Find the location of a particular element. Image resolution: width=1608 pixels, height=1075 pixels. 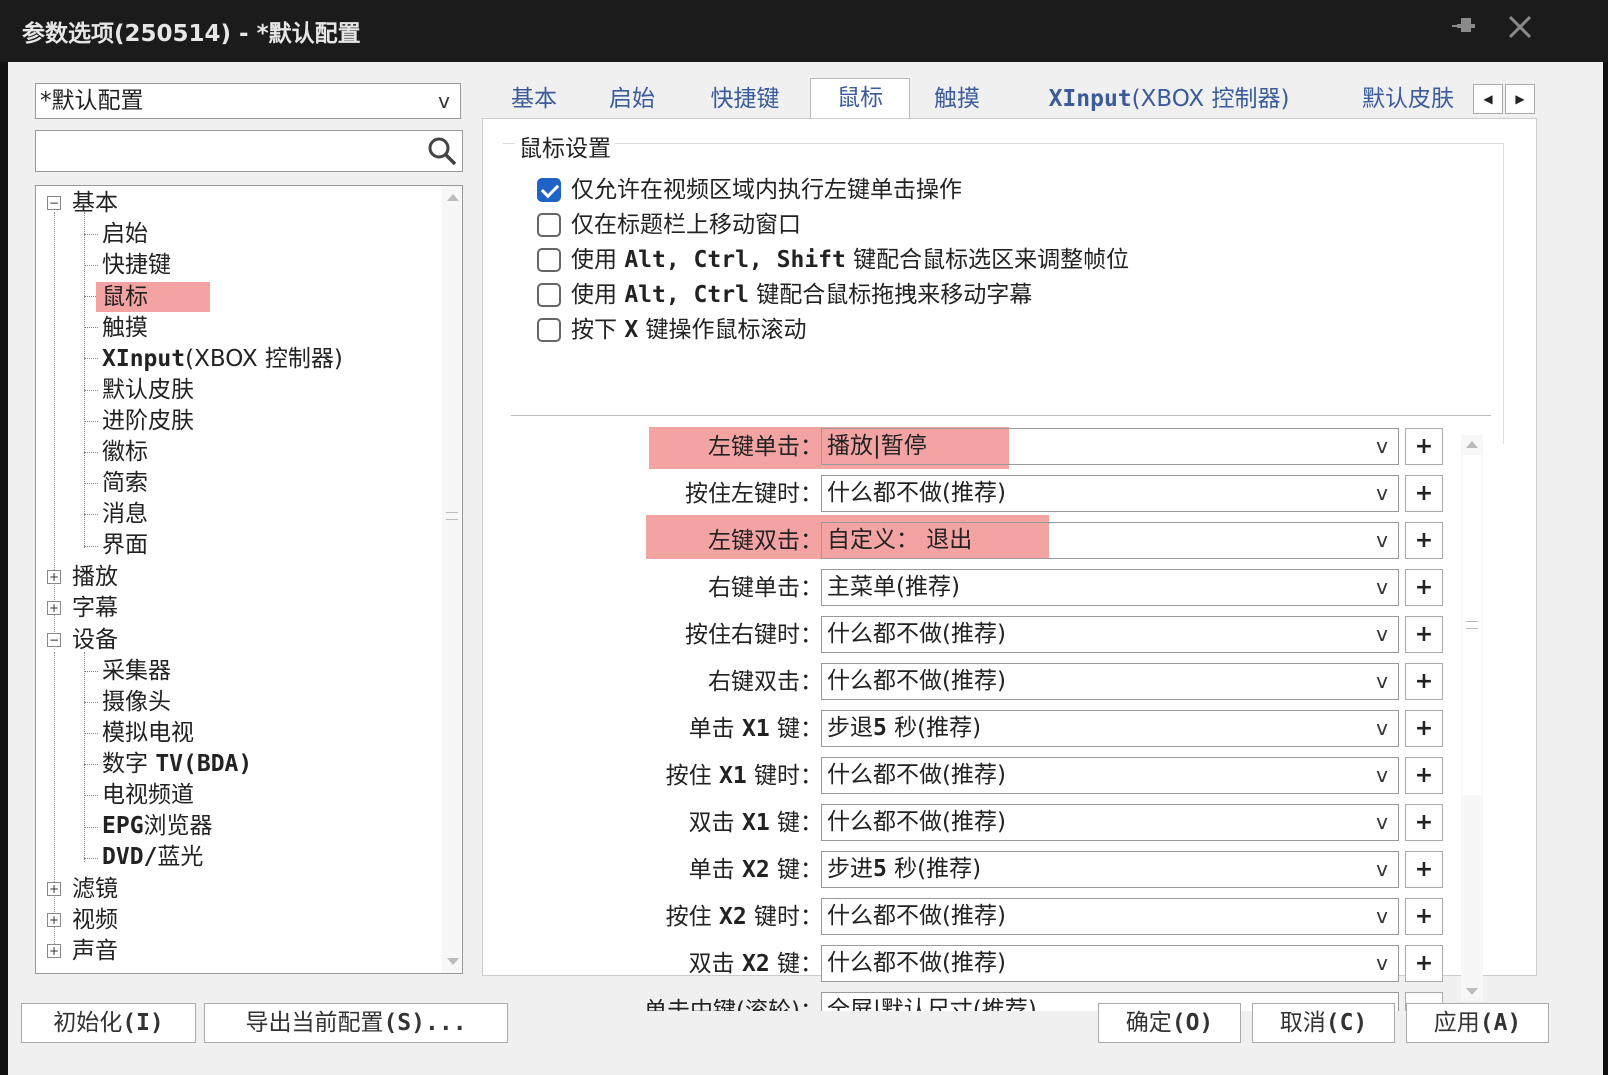

cancel-button: 取消(C) is located at coordinates (1323, 1023).